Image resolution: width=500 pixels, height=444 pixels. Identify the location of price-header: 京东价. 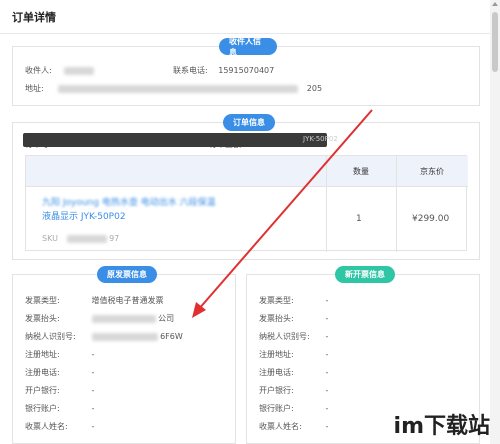
(432, 171).